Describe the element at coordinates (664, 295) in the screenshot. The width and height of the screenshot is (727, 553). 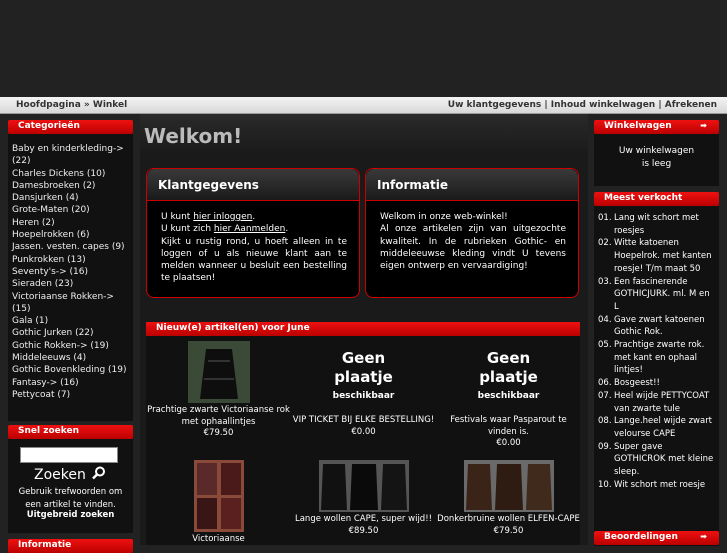
I see `bestseller-name: Een fascinerende GOTHICJURK. ml. M en L` at that location.